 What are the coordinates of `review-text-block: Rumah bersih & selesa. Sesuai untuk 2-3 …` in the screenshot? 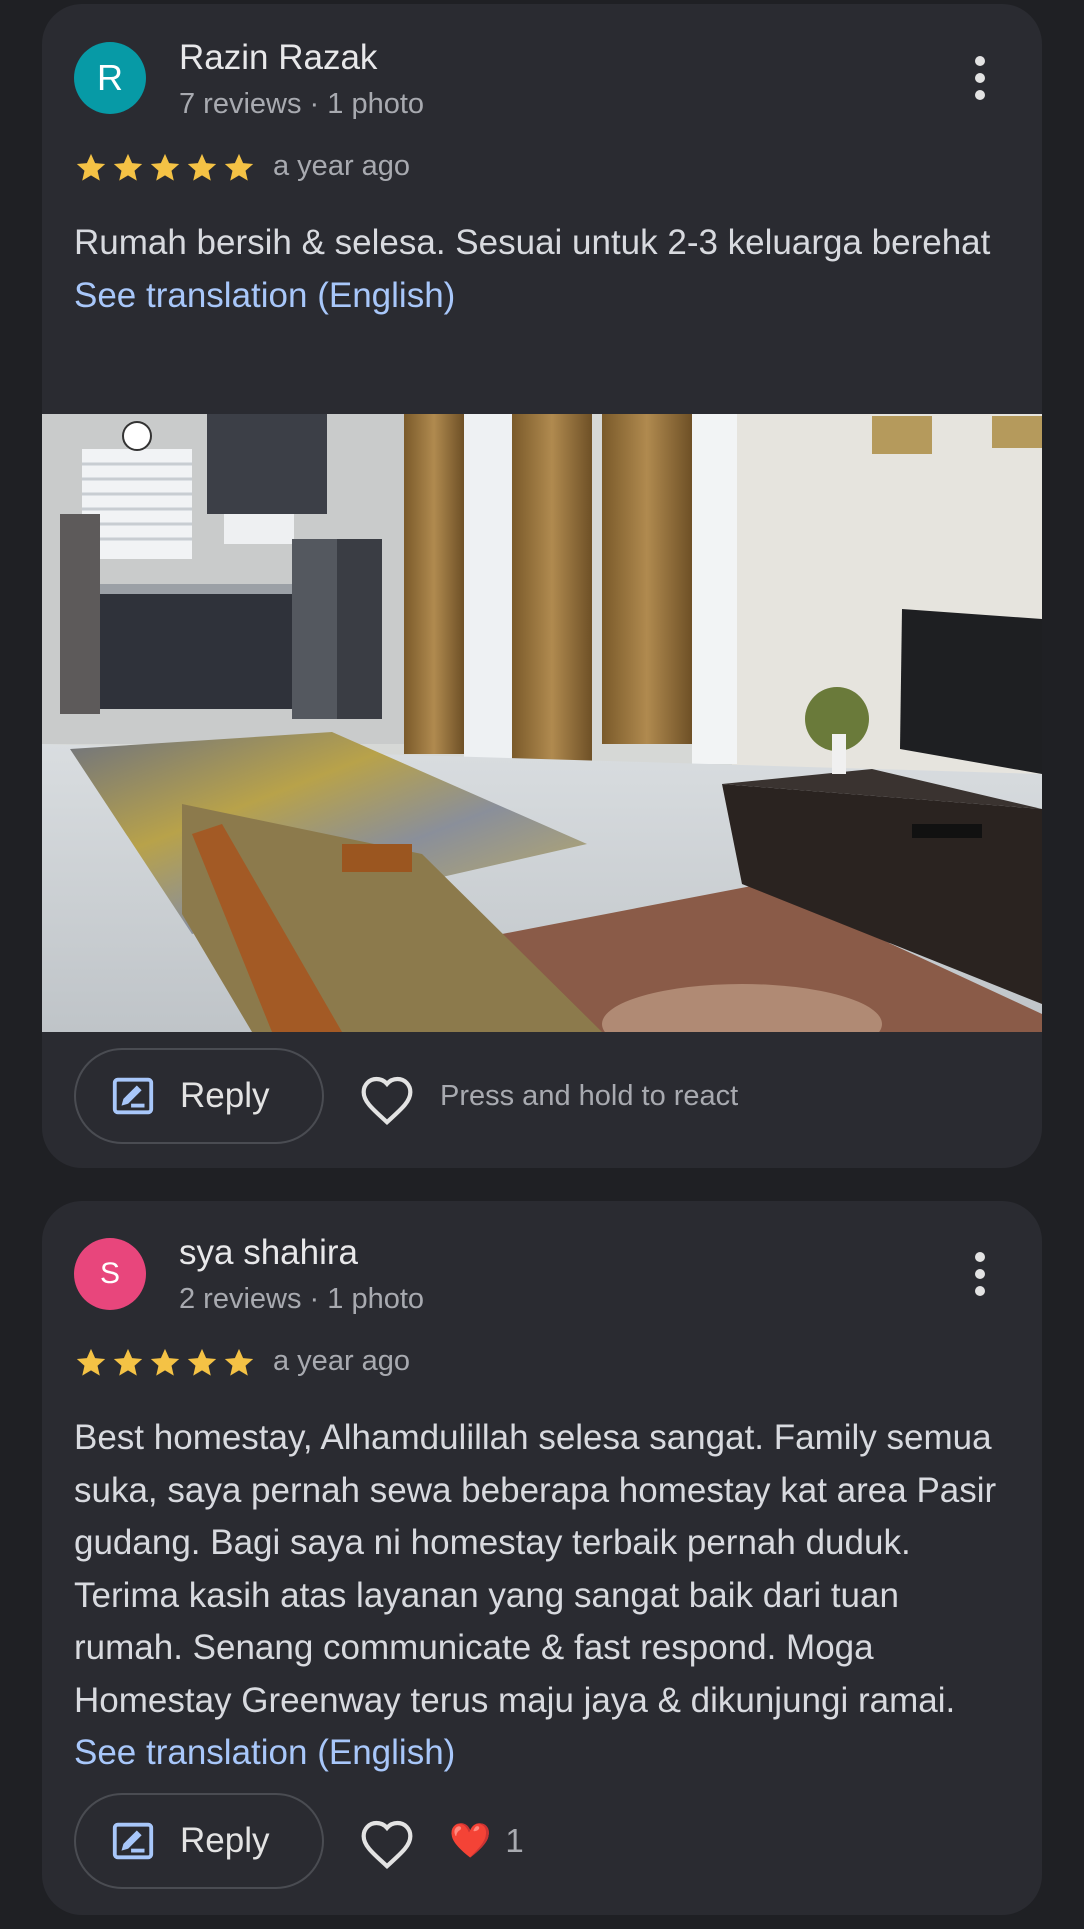 It's located at (544, 269).